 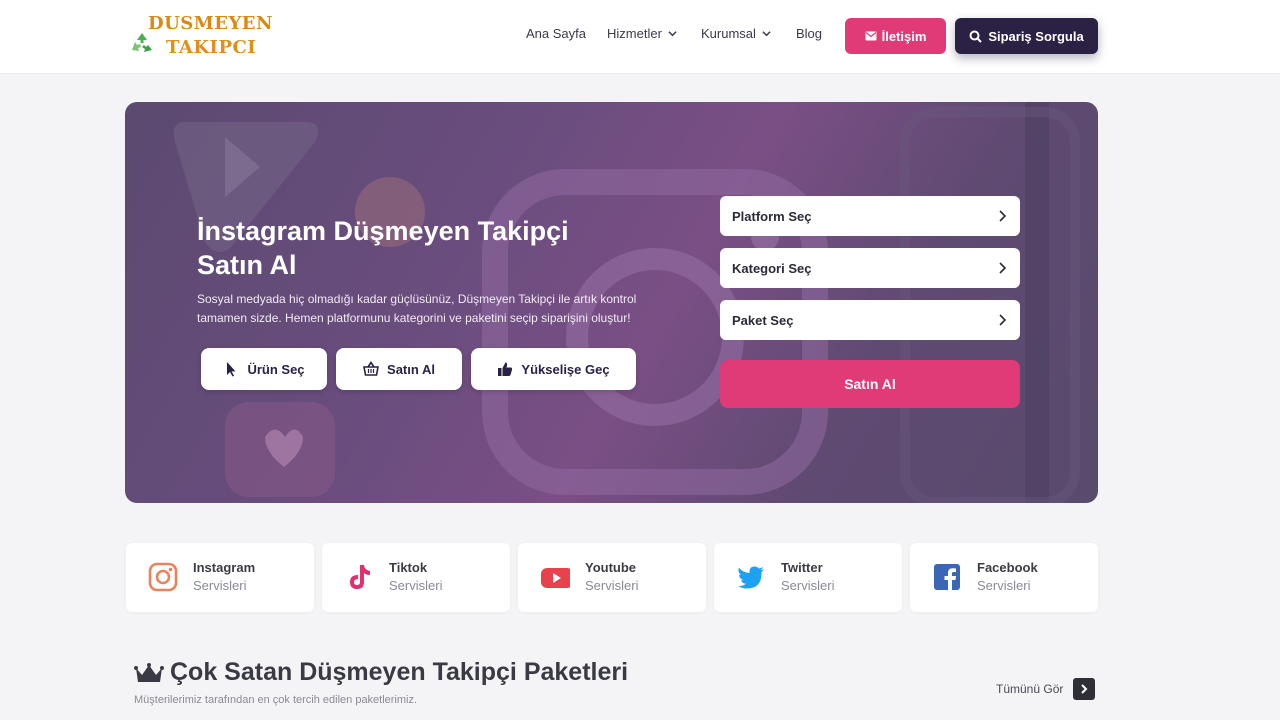 I want to click on service-card-twitter: Twitter Servisleri, so click(x=808, y=577).